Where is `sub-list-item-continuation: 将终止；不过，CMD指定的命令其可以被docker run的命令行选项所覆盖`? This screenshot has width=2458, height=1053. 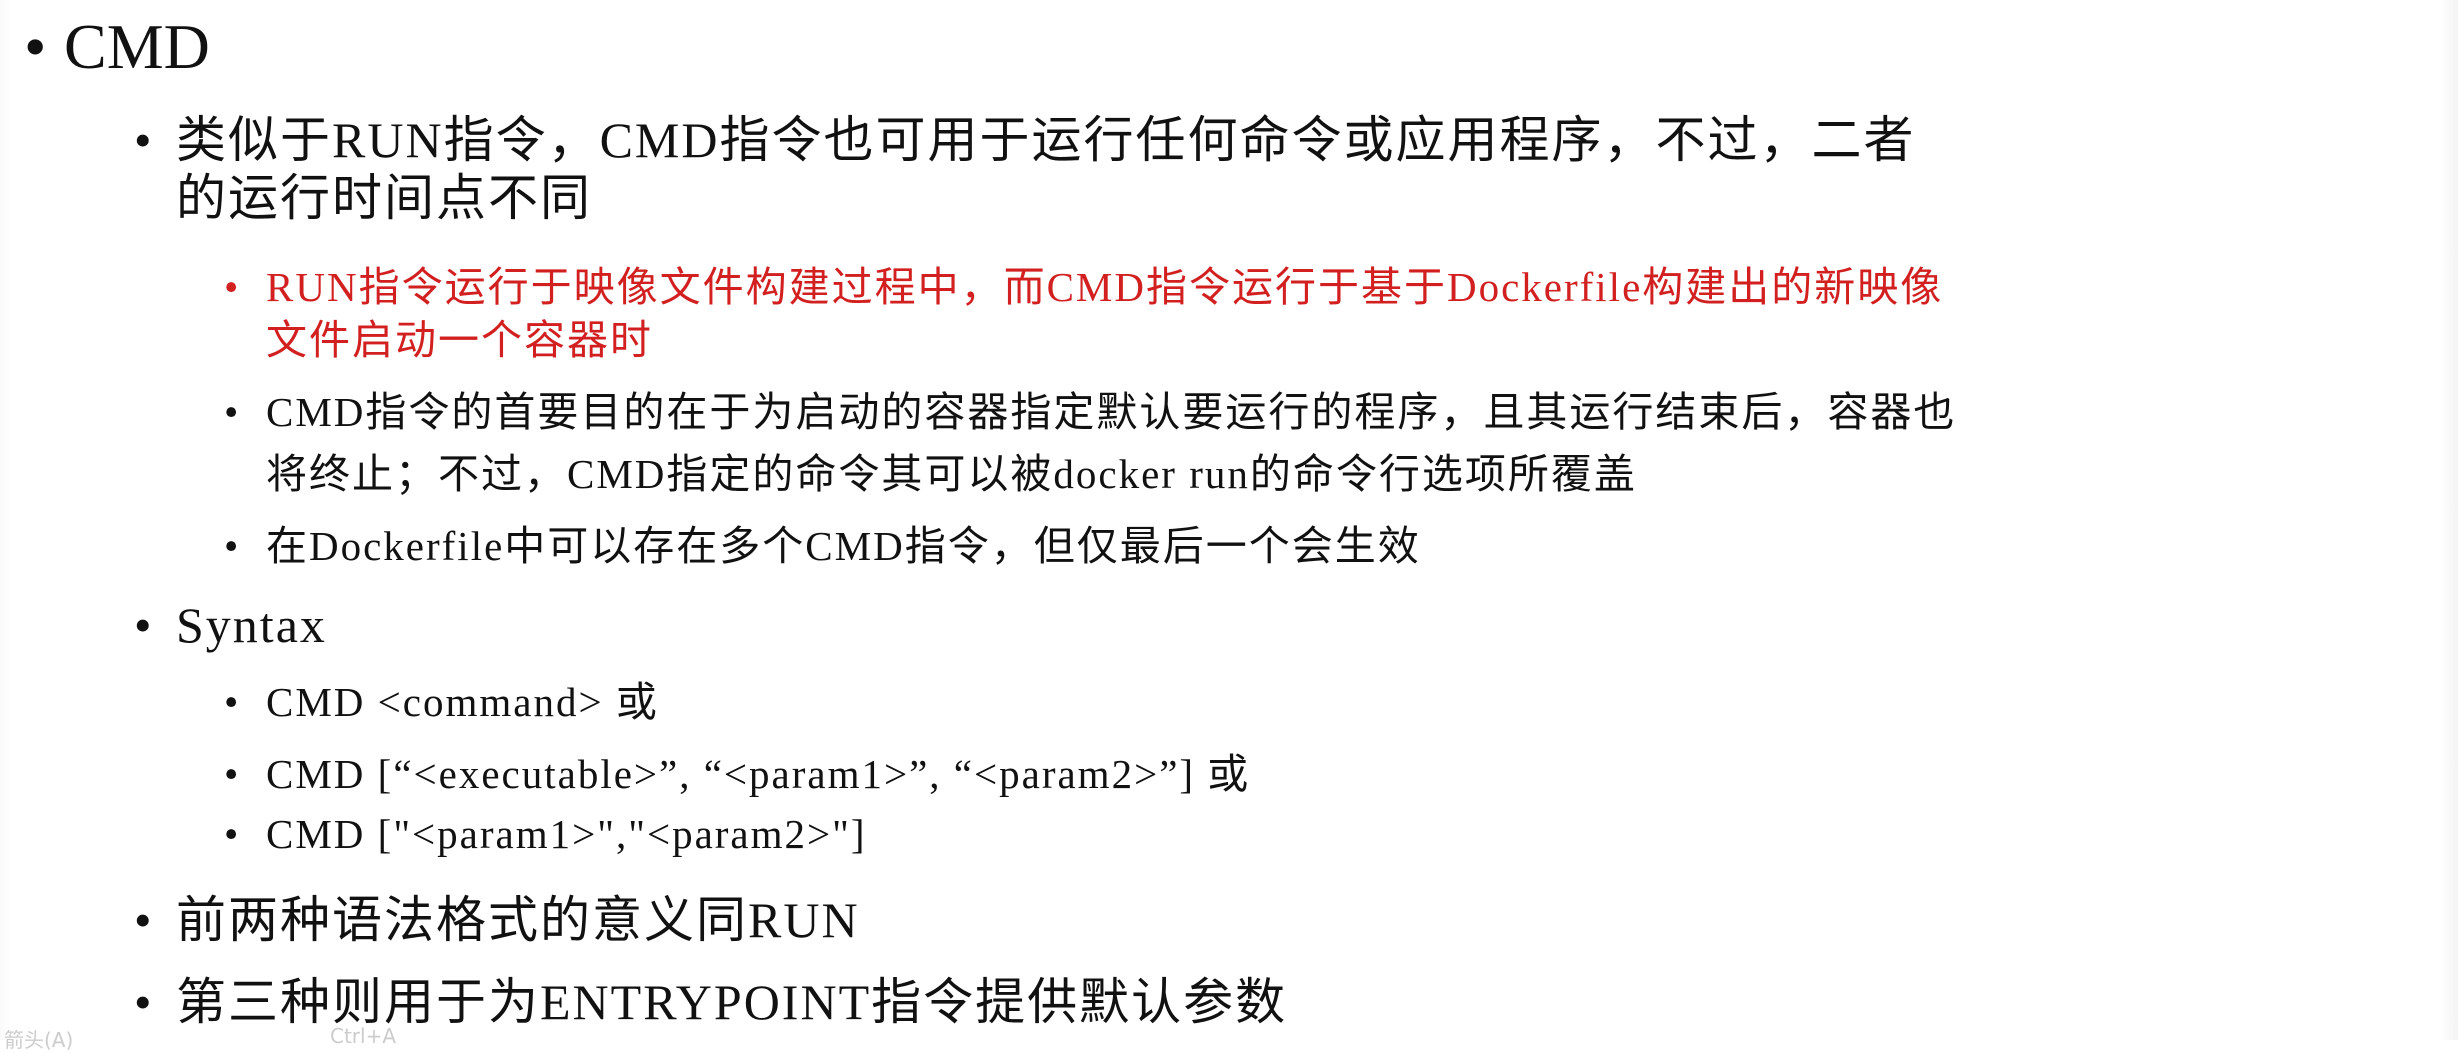 sub-list-item-continuation: 将终止；不过，CMD指定的命令其可以被docker run的命令行选项所覆盖 is located at coordinates (951, 474).